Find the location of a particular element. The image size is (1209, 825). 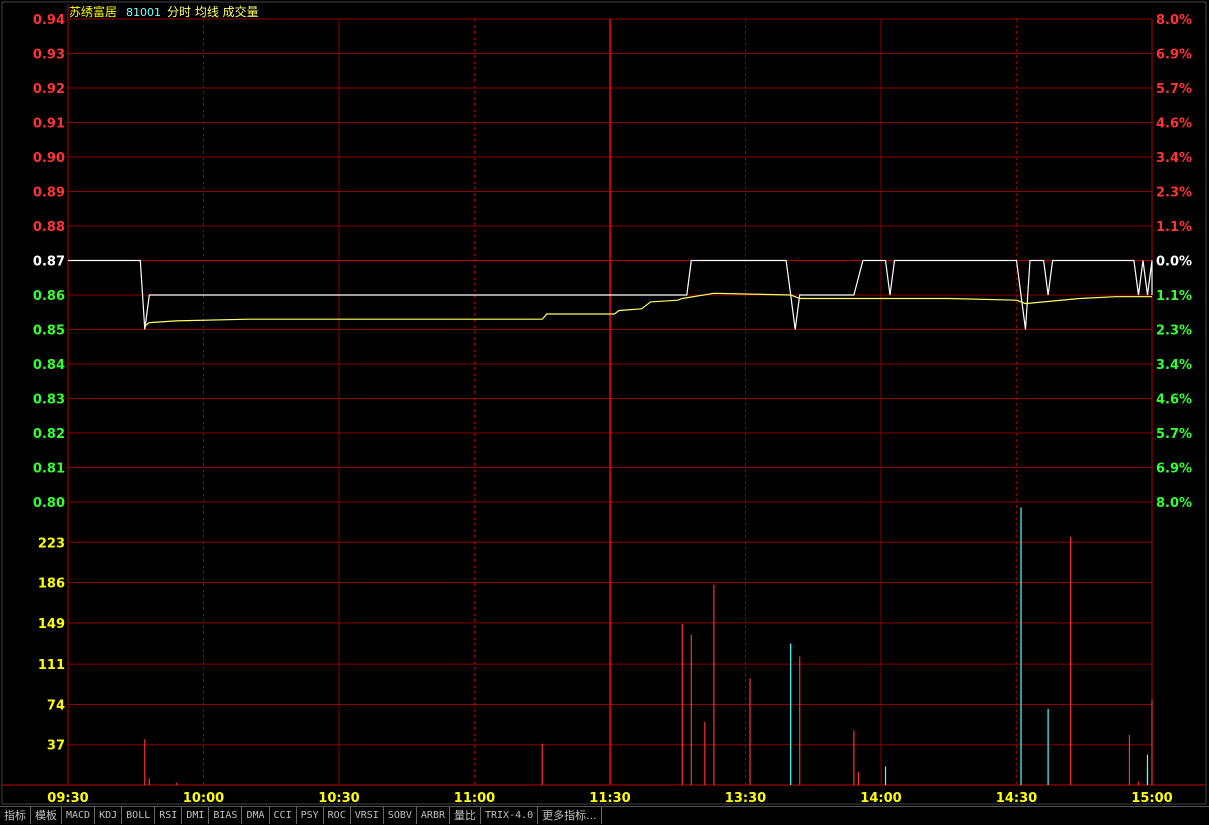

time-tick-label: 10:00 is located at coordinates (203, 798).